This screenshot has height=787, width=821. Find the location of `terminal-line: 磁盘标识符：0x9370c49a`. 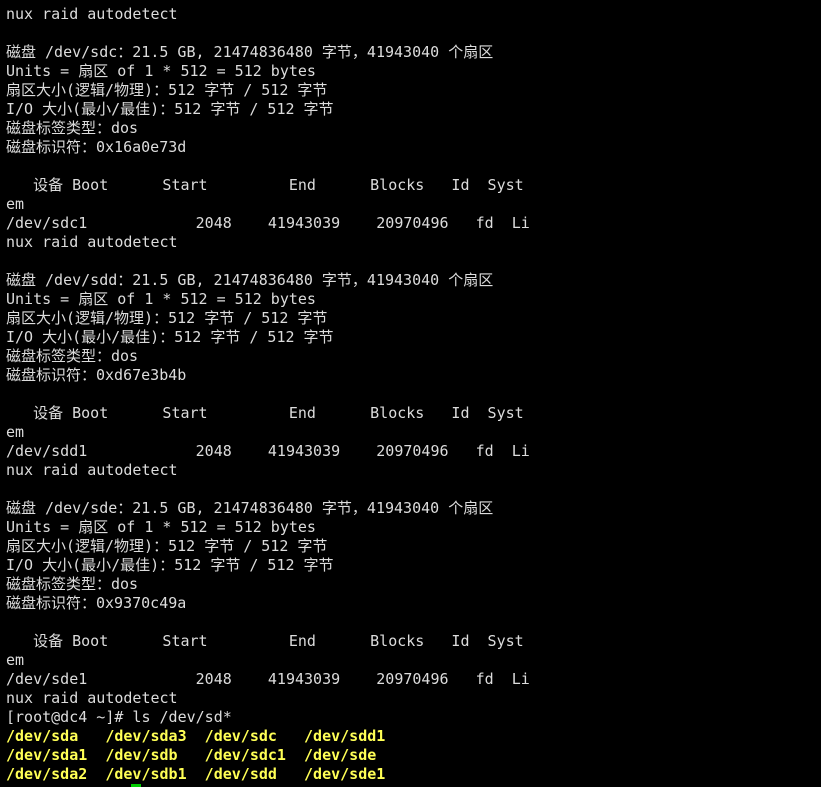

terminal-line: 磁盘标识符：0x9370c49a is located at coordinates (96, 603).